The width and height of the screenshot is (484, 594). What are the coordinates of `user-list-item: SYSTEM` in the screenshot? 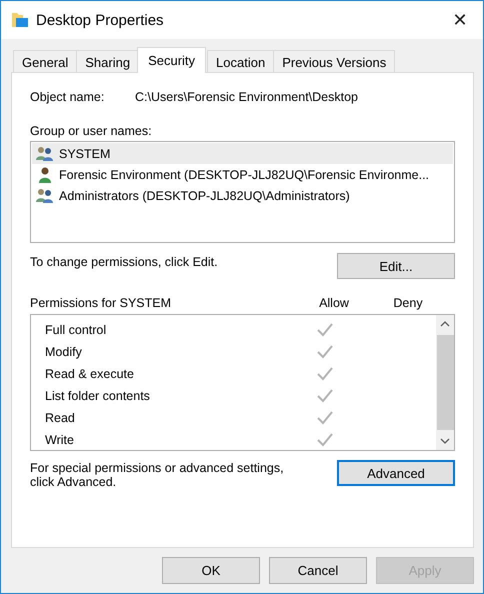 It's located at (242, 153).